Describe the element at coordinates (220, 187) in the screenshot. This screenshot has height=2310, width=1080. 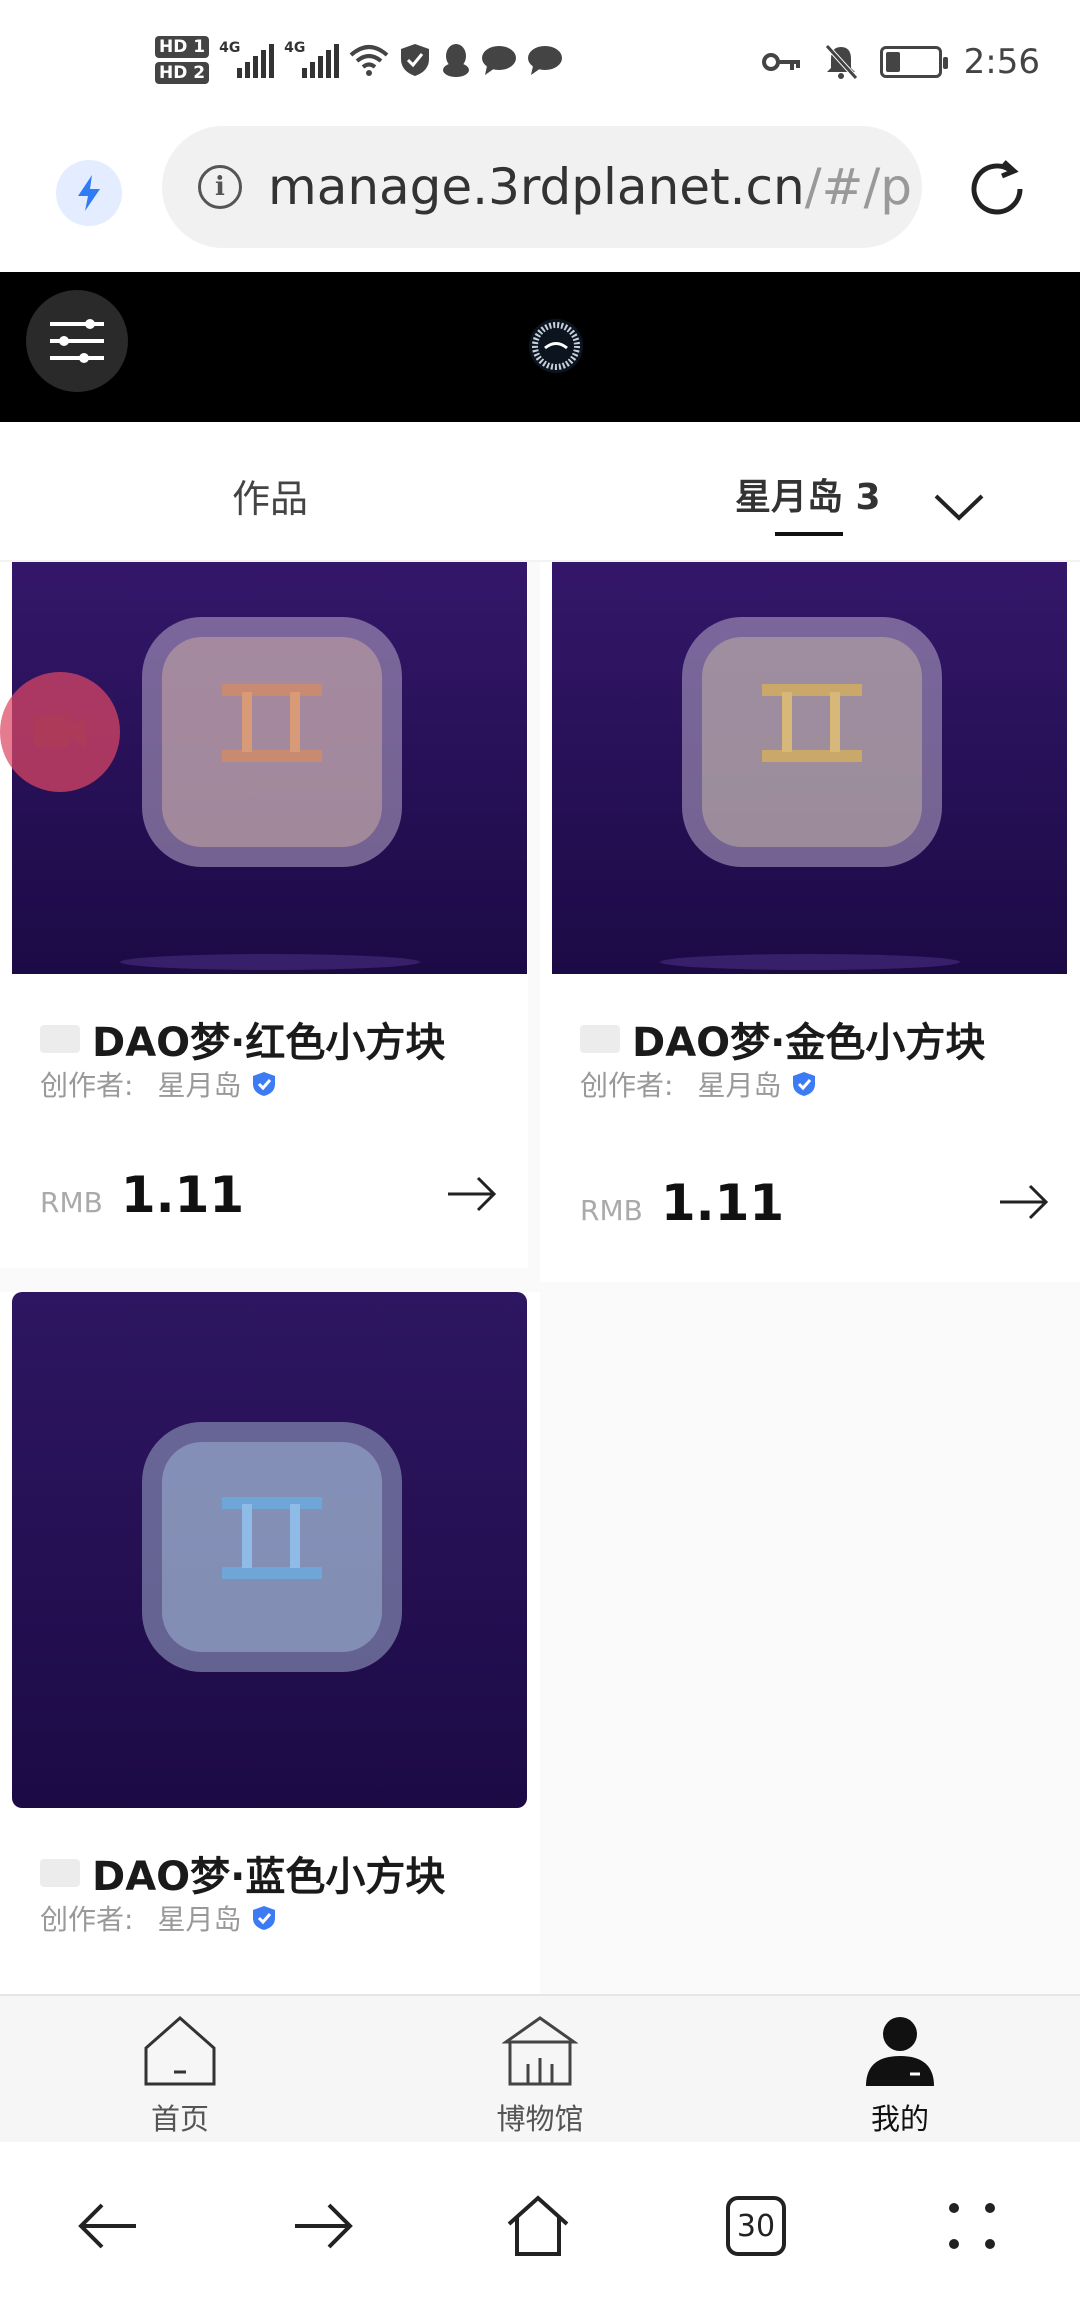
I see `info-icon: i` at that location.